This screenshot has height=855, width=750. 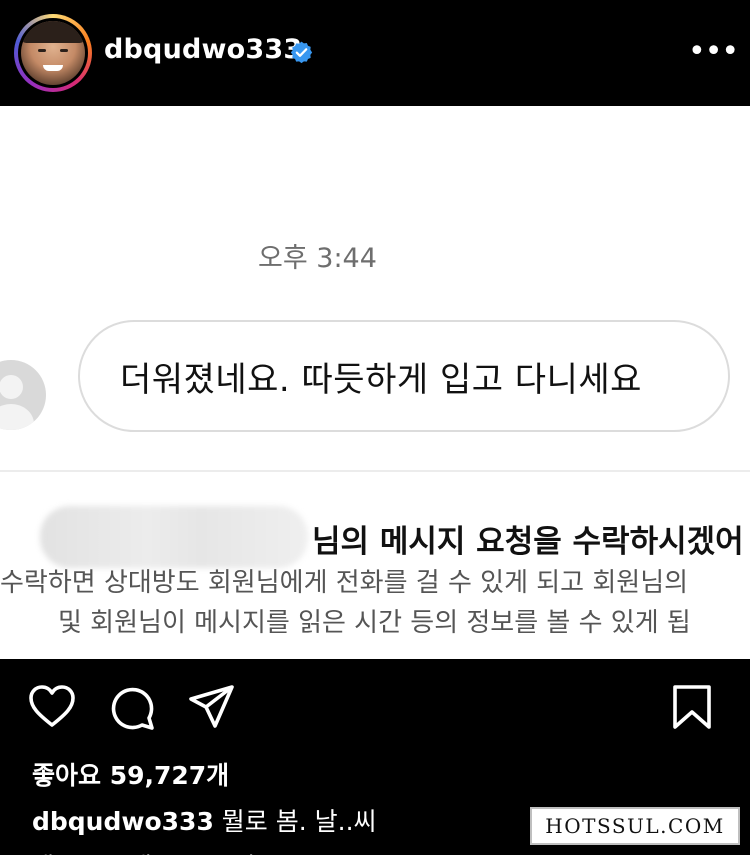 What do you see at coordinates (212, 707) in the screenshot?
I see `share-icon` at bounding box center [212, 707].